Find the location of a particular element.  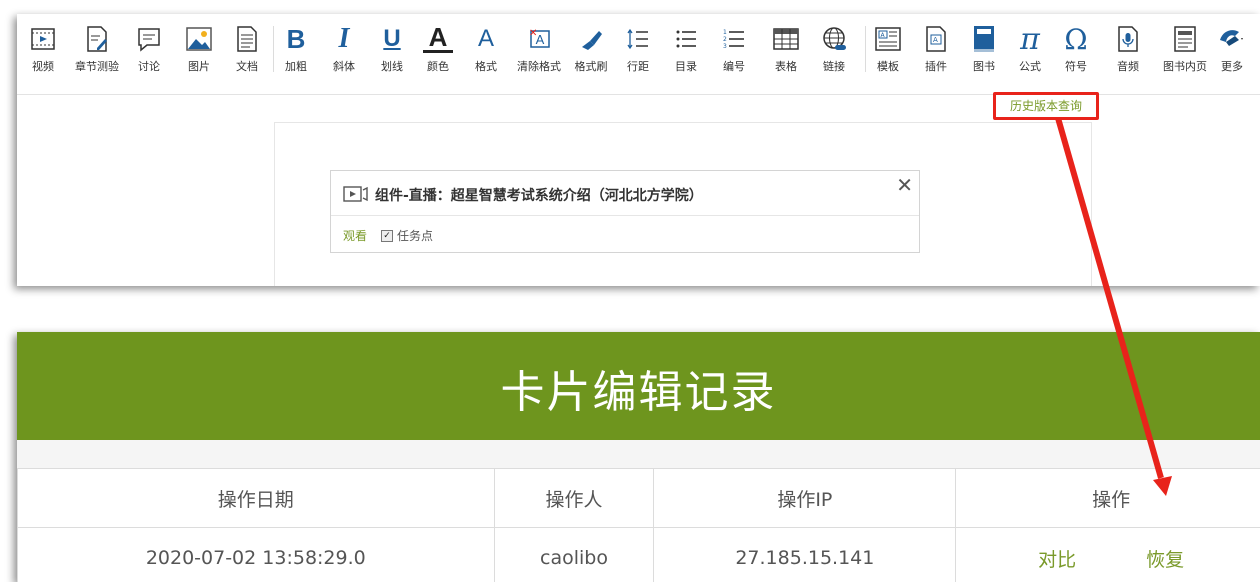

toolbar-book-page-button: 图书内页 is located at coordinates (1185, 48).